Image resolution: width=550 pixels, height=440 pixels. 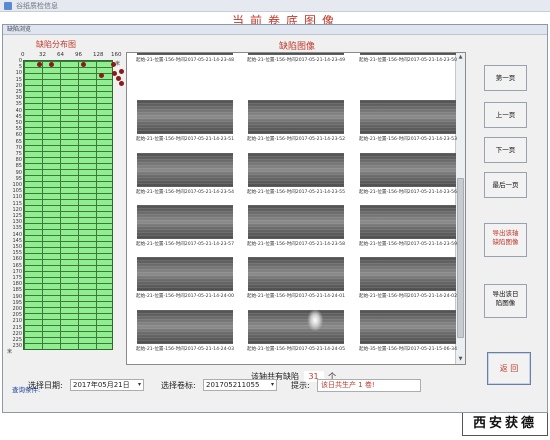 What do you see at coordinates (17, 222) in the screenshot?
I see `y-tick-label: 130` at bounding box center [17, 222].